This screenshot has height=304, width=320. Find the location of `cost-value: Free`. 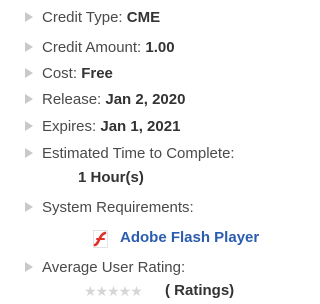

cost-value: Free is located at coordinates (97, 73).